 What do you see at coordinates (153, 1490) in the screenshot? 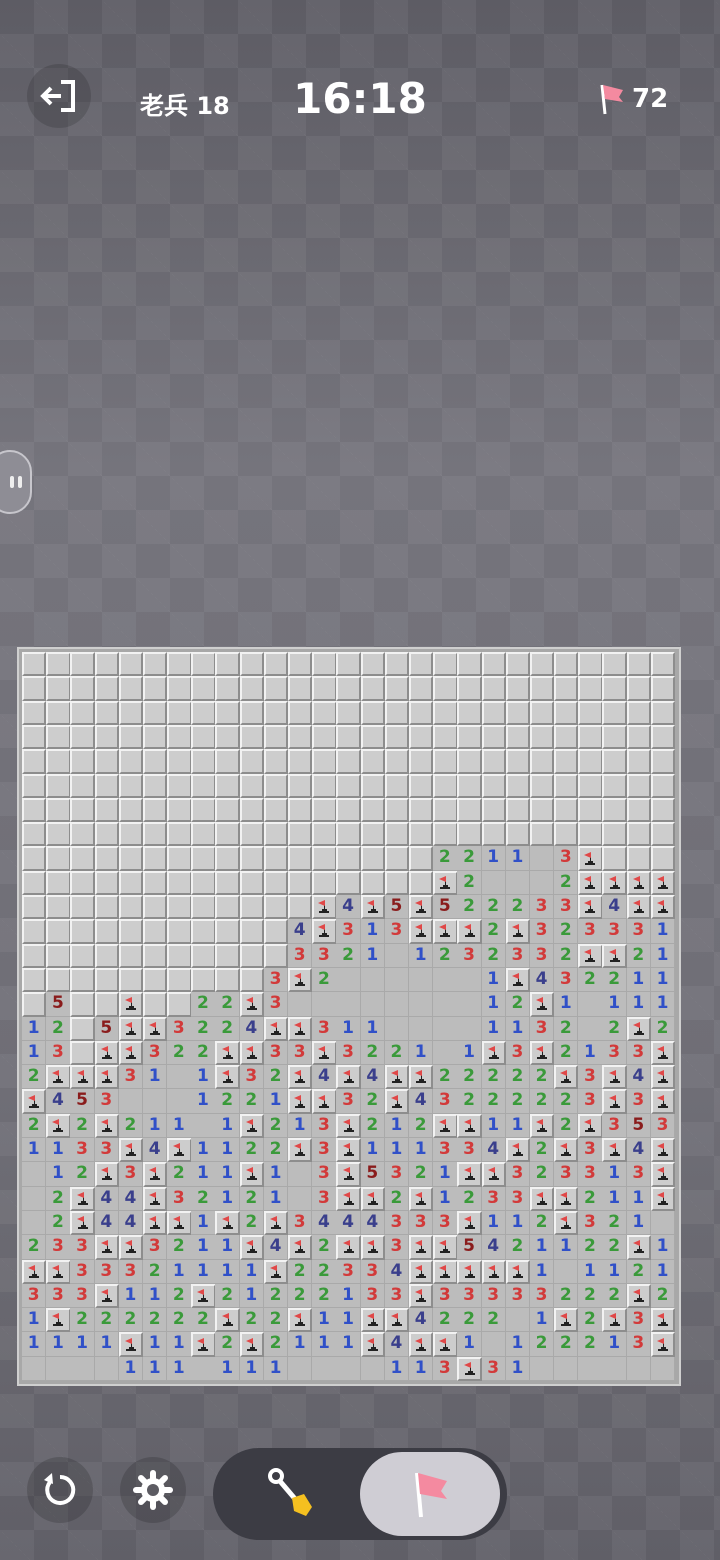
I see `settings-button` at bounding box center [153, 1490].